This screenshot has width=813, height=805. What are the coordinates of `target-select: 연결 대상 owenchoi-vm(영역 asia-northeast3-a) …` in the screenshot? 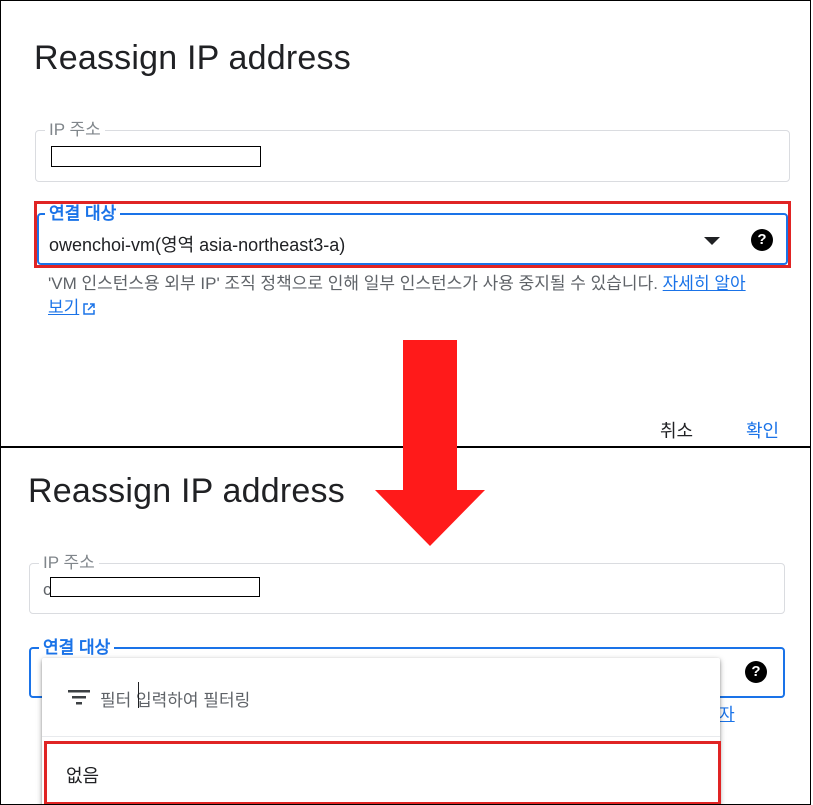 It's located at (412, 234).